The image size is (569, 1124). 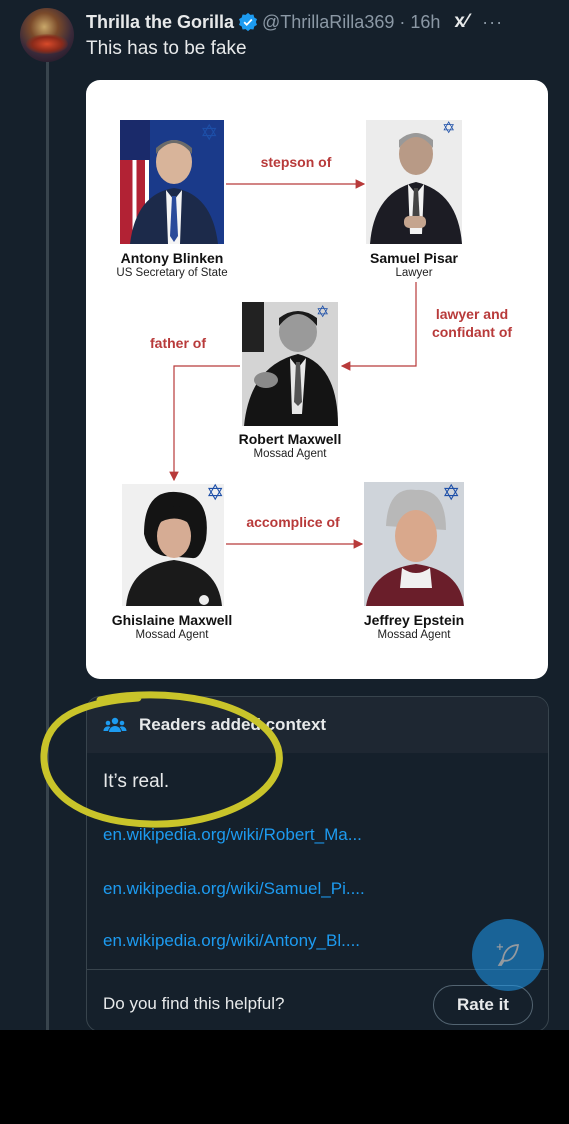 I want to click on rate-it-button: Rate it, so click(x=483, y=1005).